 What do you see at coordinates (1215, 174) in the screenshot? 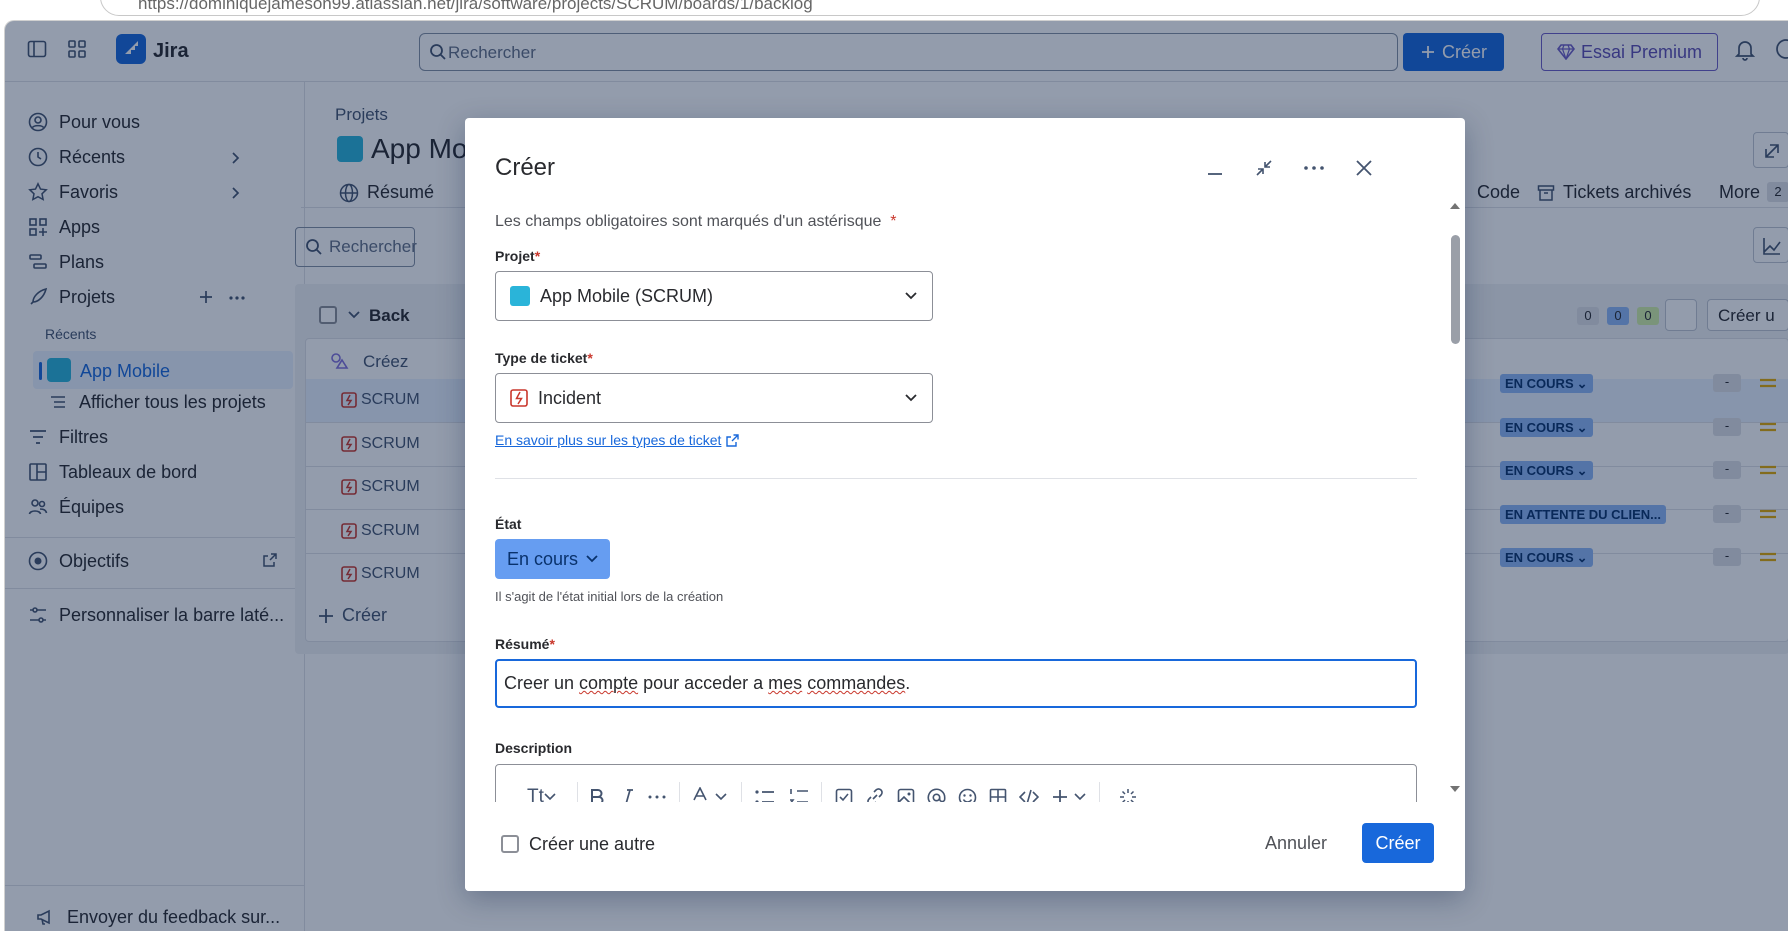
I see `minimize-icon` at bounding box center [1215, 174].